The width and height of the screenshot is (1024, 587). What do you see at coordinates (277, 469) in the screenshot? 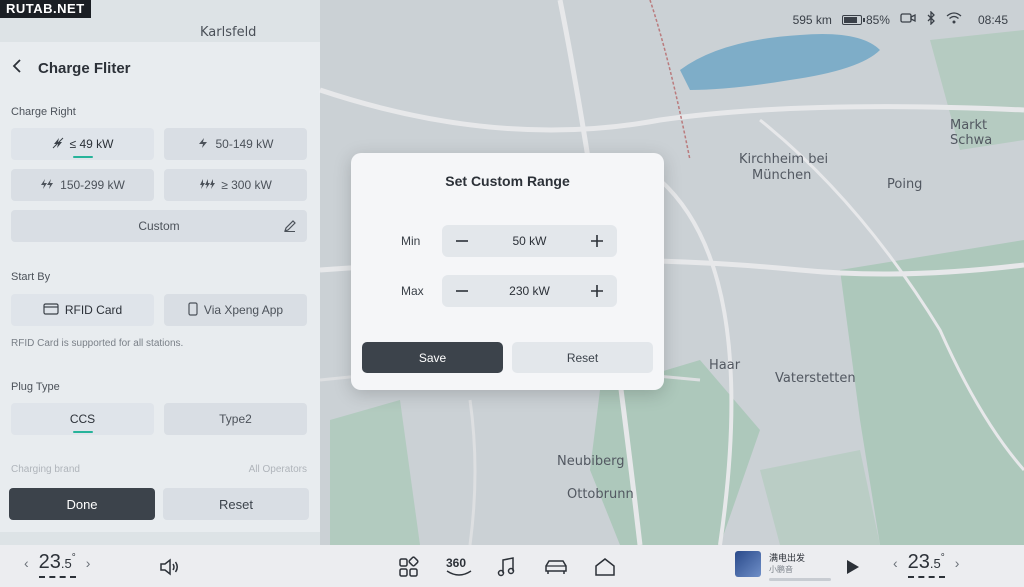
I see `charging-brand-value: All Operators` at bounding box center [277, 469].